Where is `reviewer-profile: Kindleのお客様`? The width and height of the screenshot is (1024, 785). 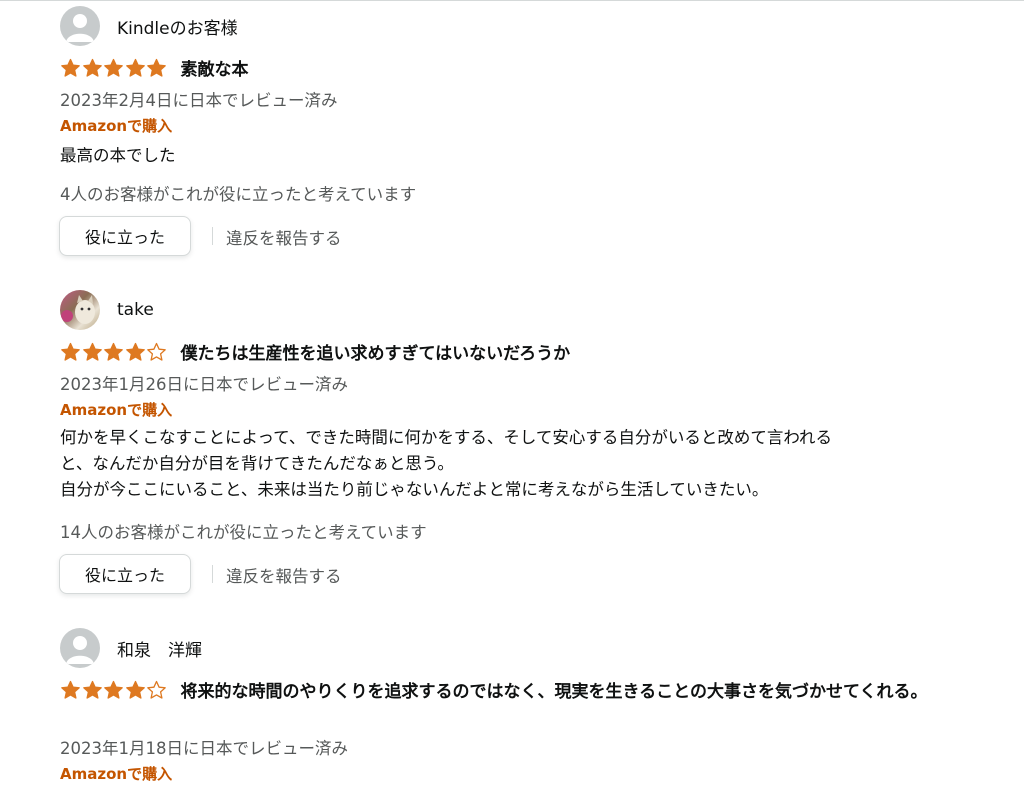 reviewer-profile: Kindleのお客様 is located at coordinates (149, 26).